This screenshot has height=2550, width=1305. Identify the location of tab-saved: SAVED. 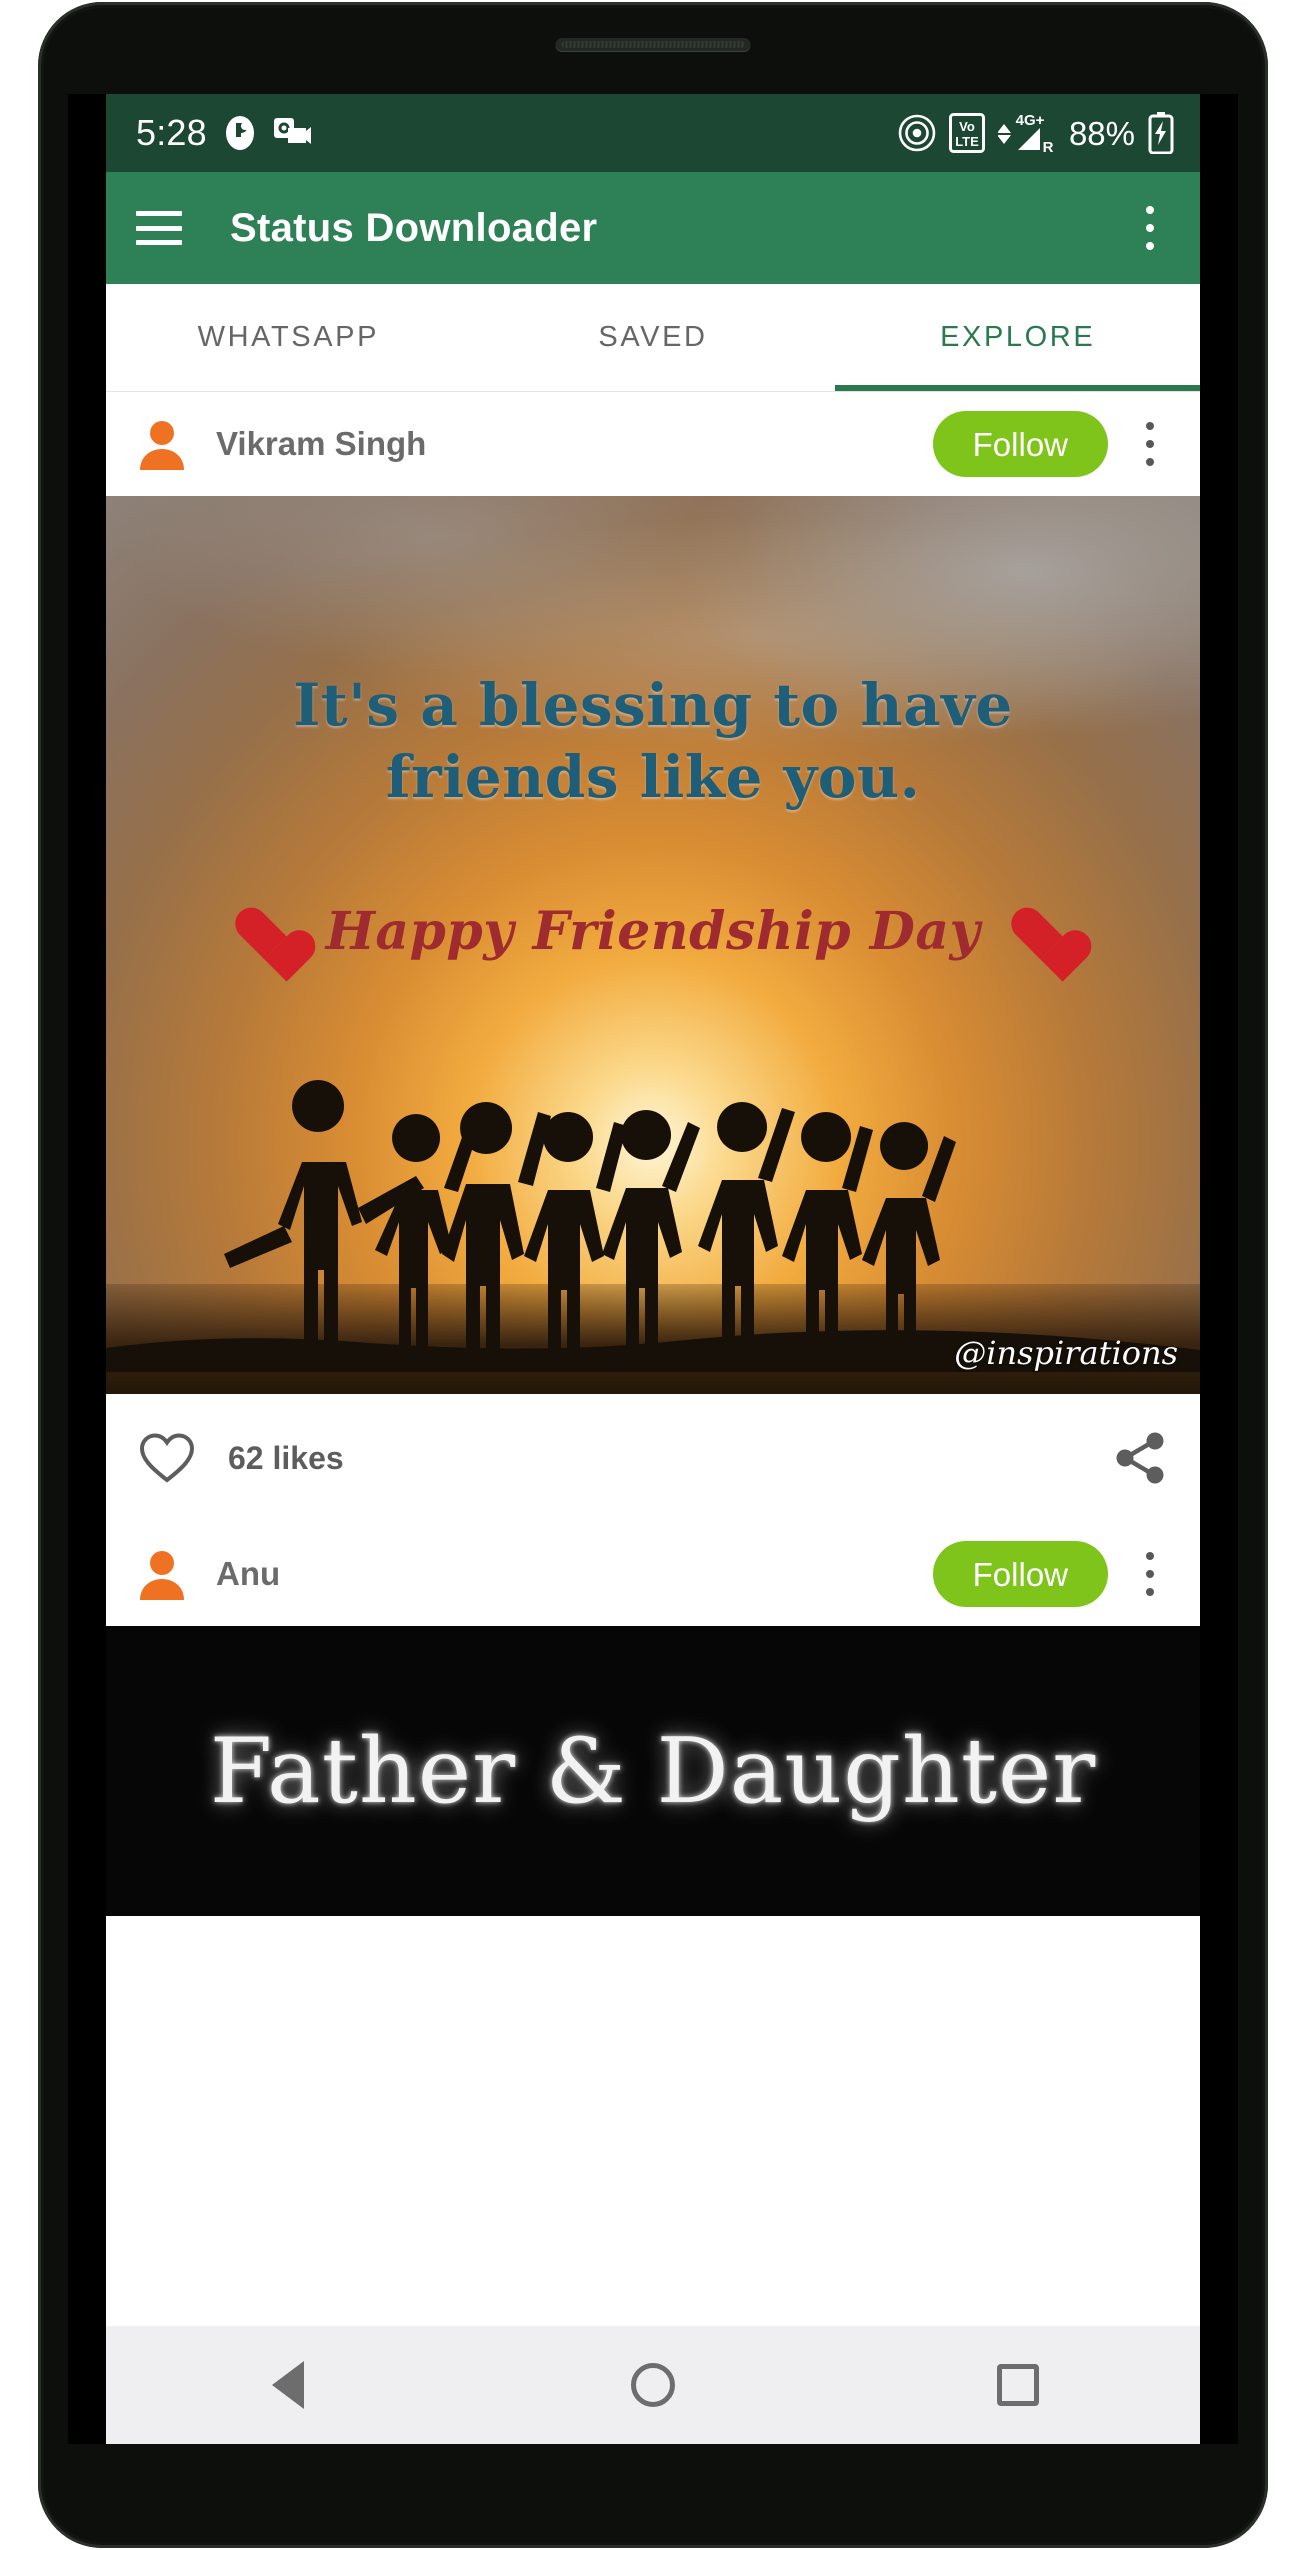
(653, 337).